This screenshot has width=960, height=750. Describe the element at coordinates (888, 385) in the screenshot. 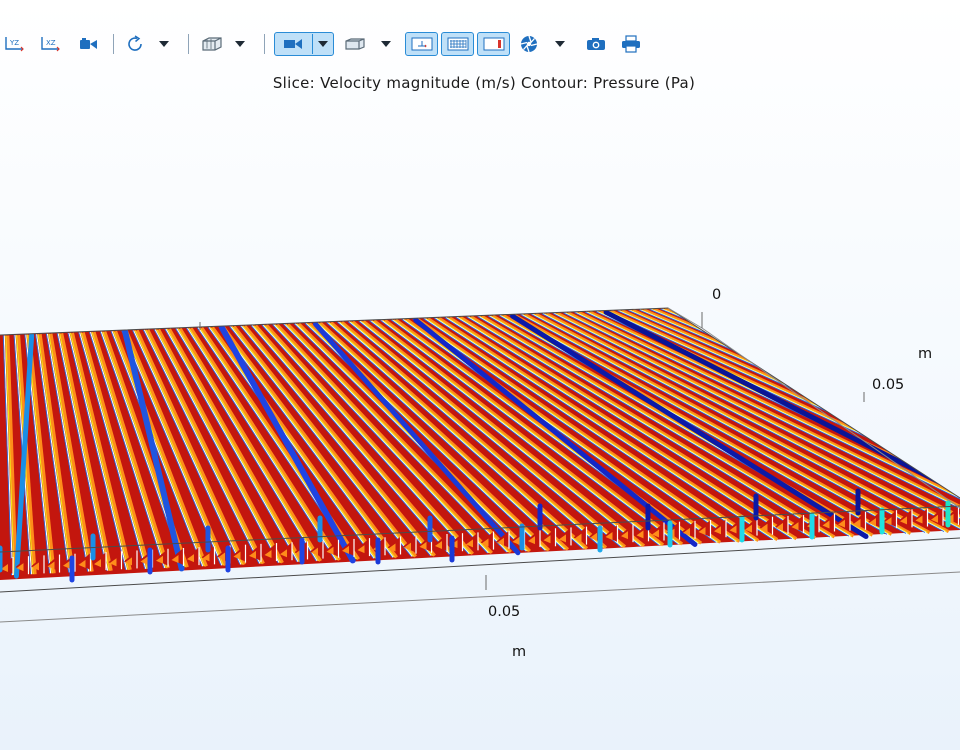

I see `y-axis-tick-1: 0.05` at that location.